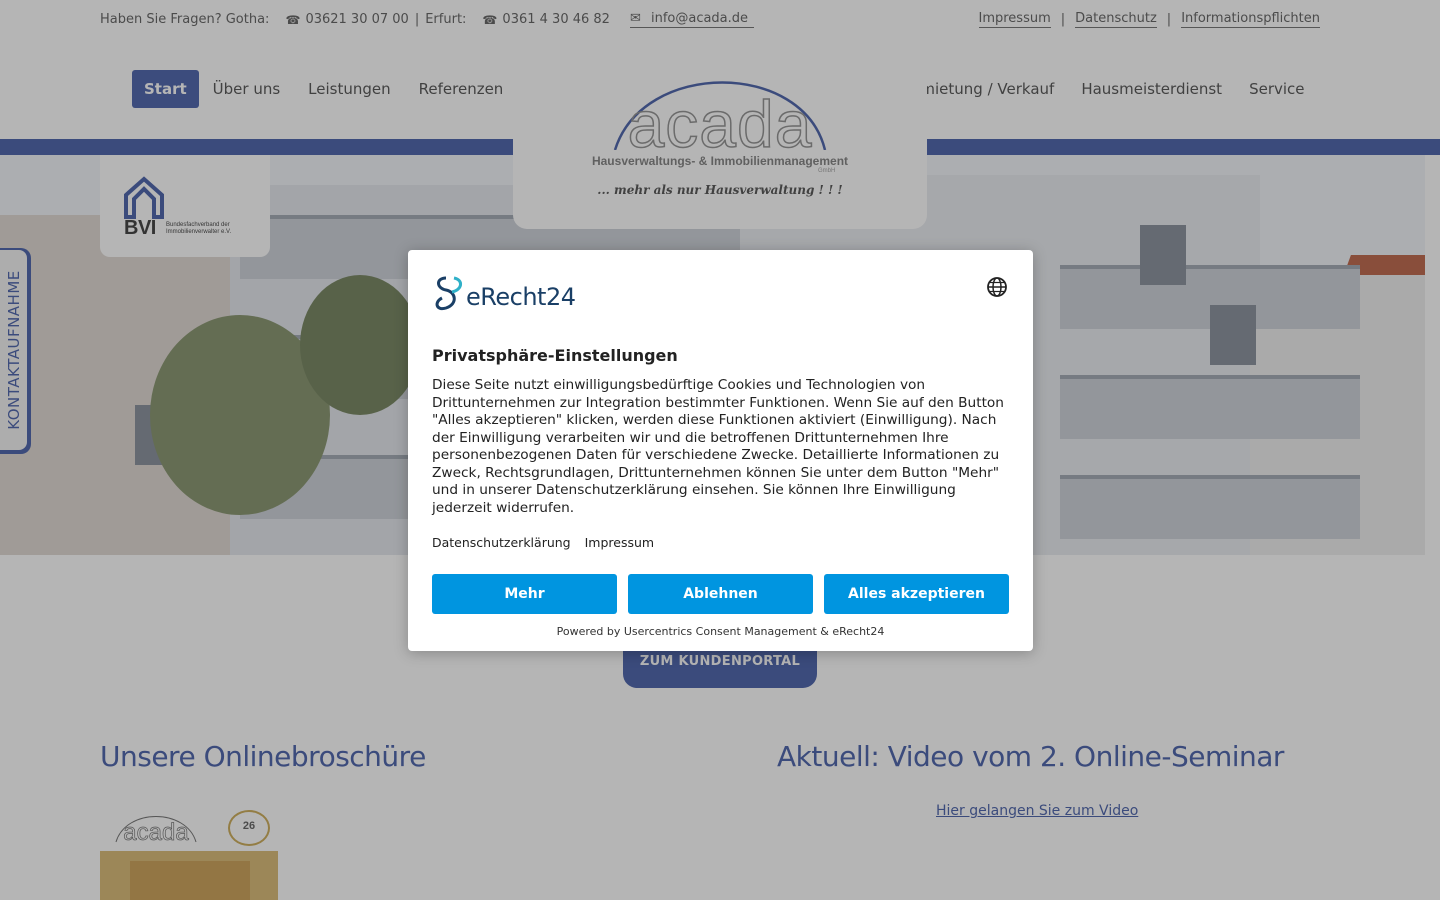  I want to click on erecht24-mark-icon, so click(448, 293).